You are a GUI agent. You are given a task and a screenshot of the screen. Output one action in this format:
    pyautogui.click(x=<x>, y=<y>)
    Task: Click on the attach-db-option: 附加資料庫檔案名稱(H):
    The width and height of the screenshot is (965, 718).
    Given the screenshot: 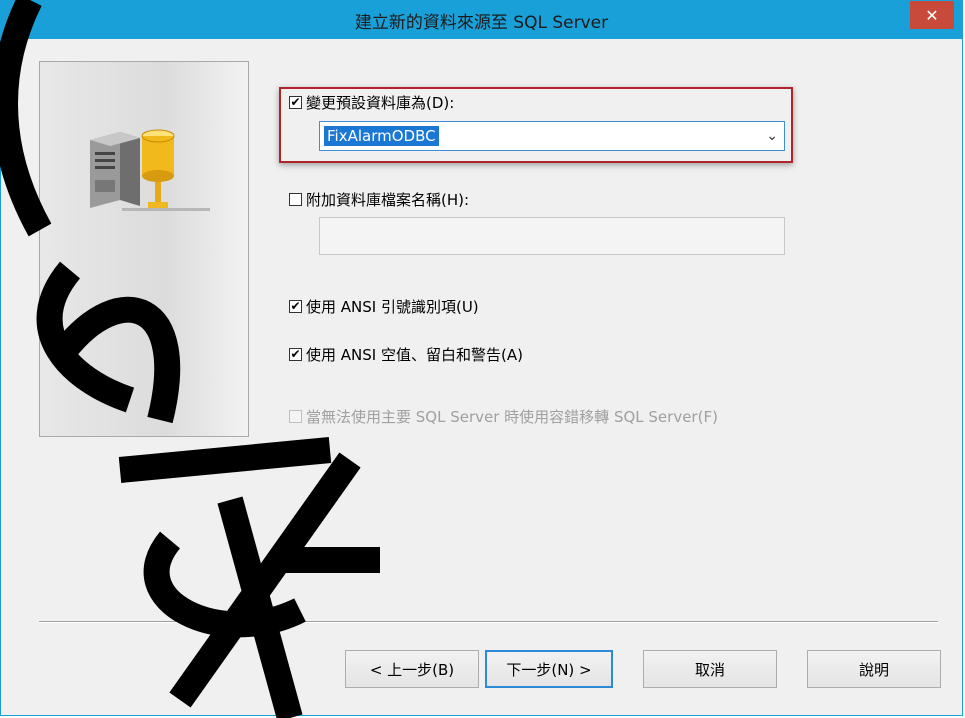 What is the action you would take?
    pyautogui.click(x=379, y=199)
    